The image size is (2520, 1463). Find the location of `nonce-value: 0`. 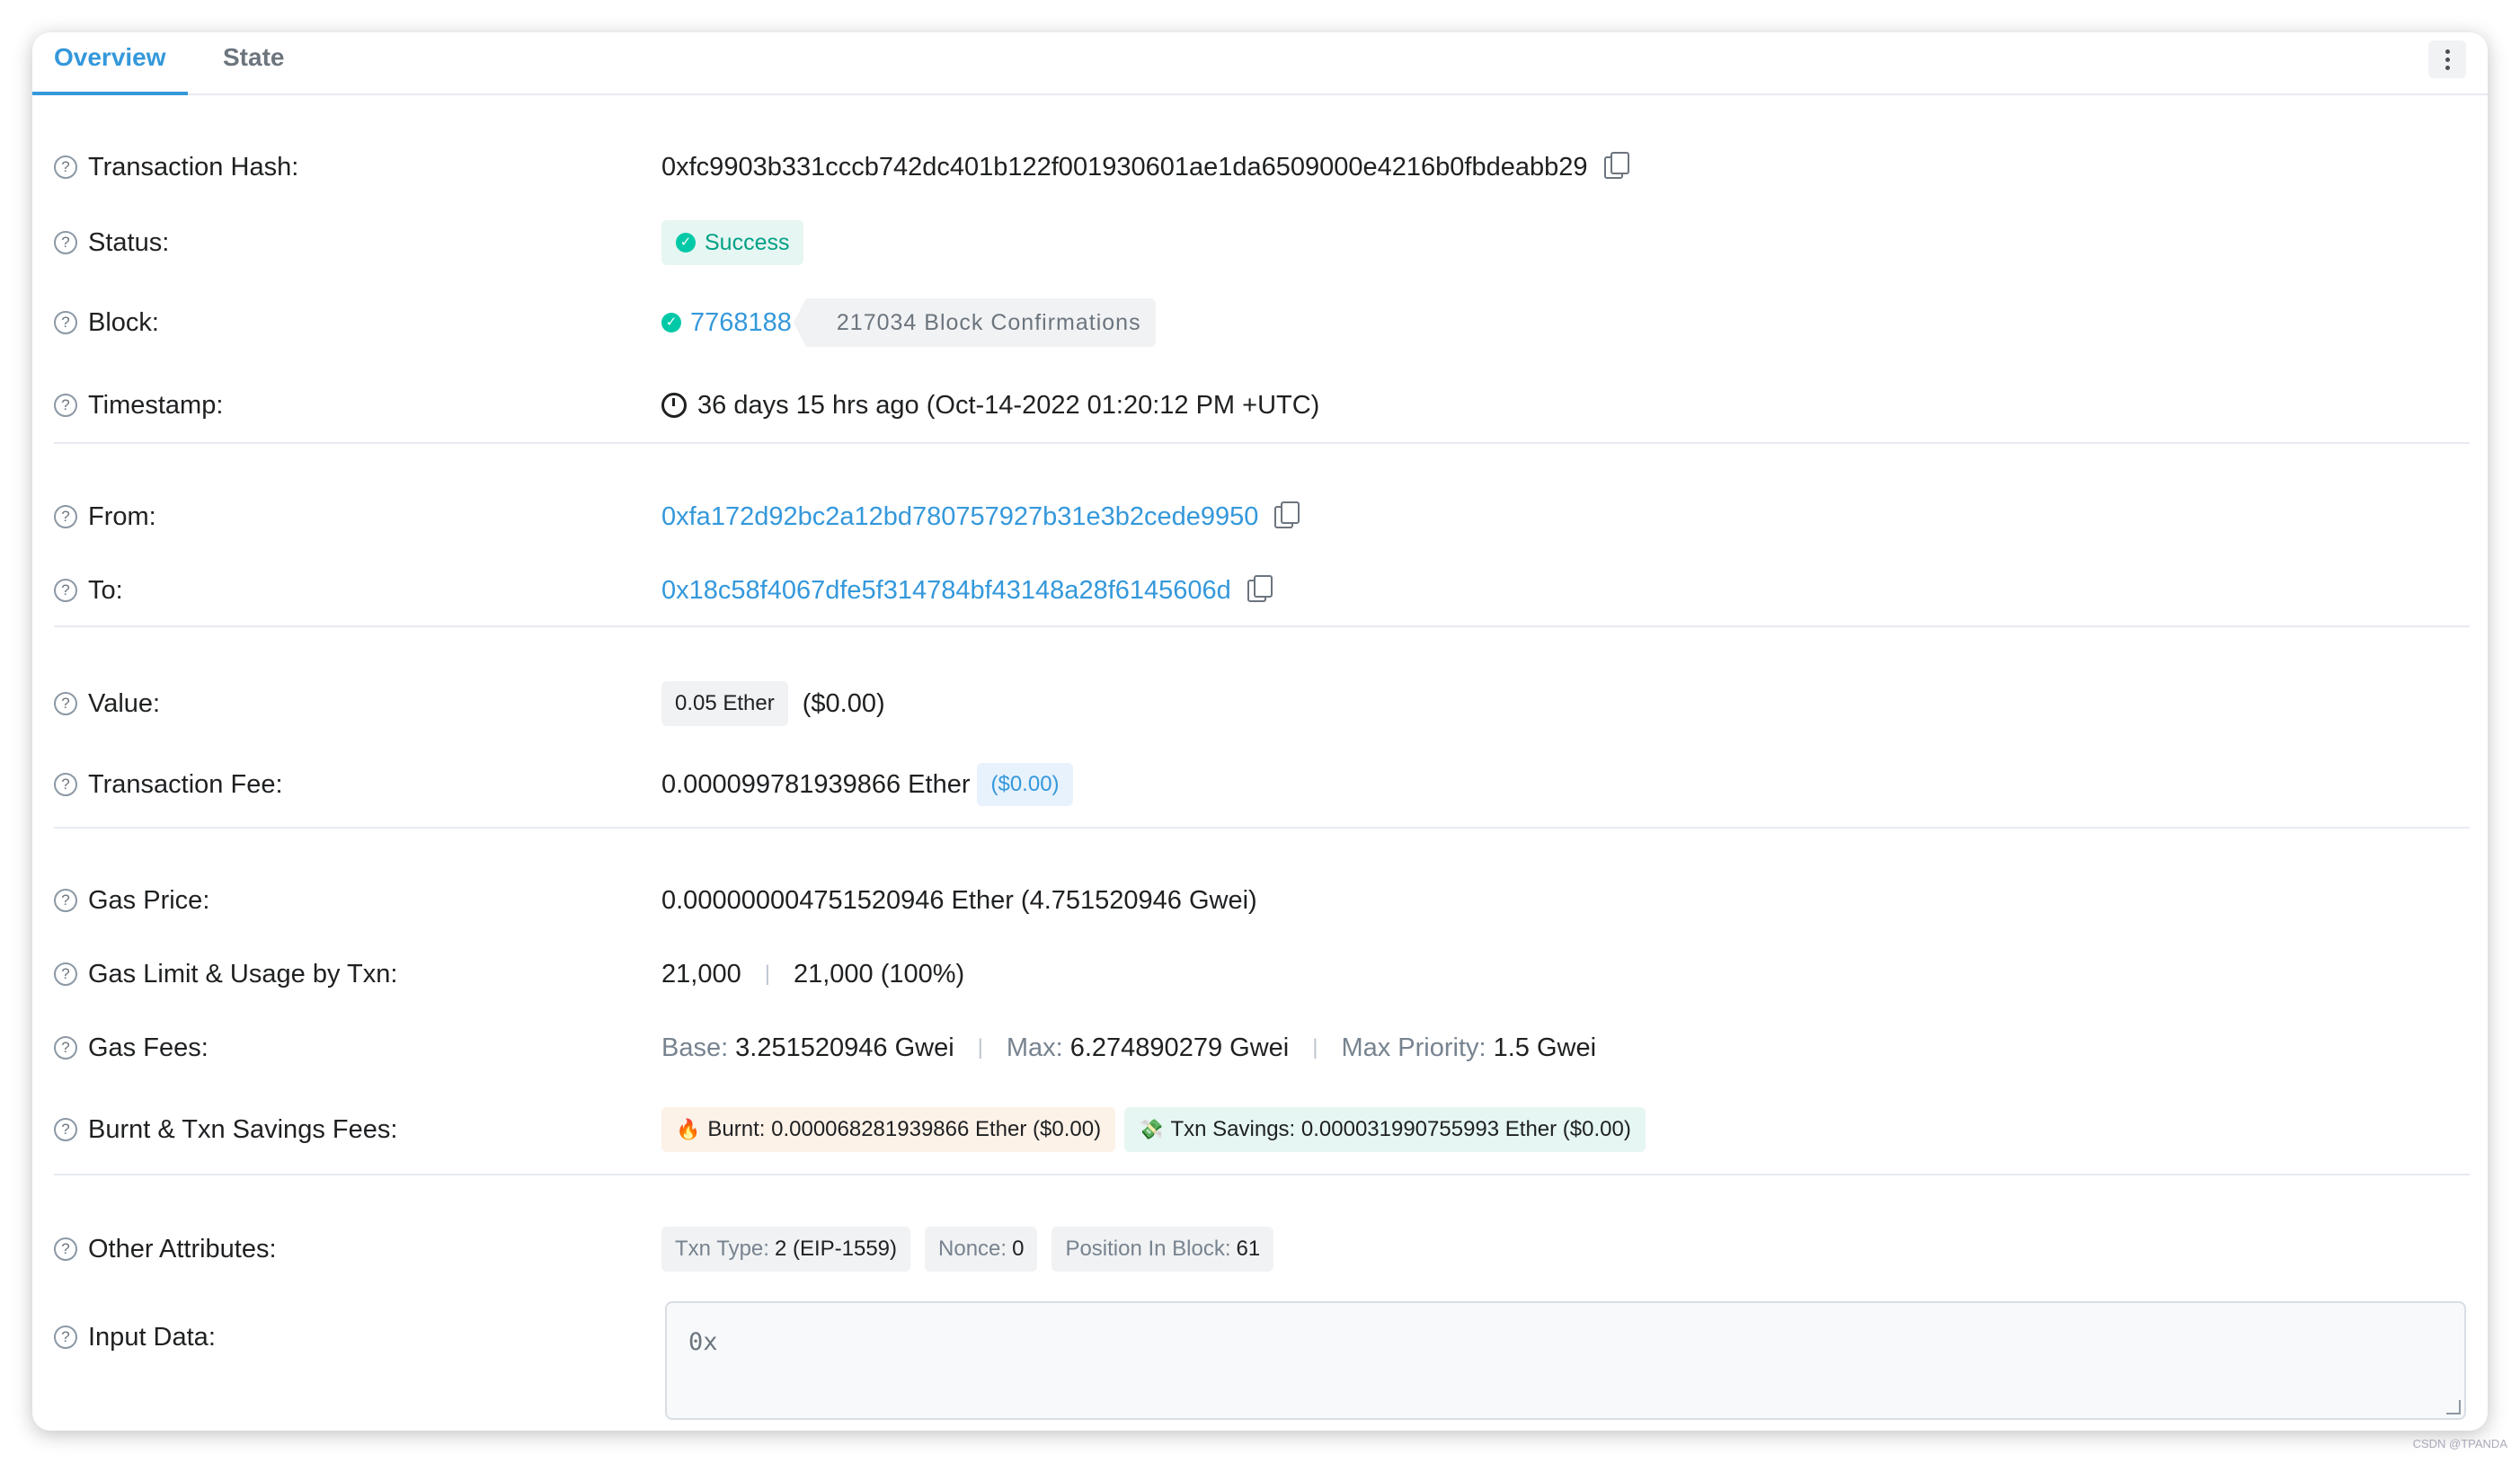

nonce-value: 0 is located at coordinates (1018, 1249).